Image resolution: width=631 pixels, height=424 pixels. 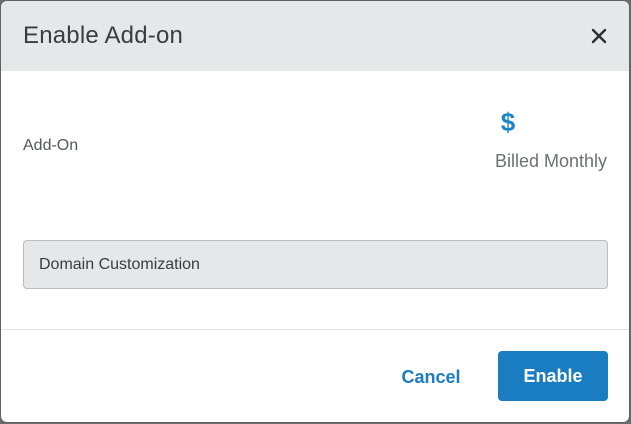 I want to click on close-button, so click(x=599, y=36).